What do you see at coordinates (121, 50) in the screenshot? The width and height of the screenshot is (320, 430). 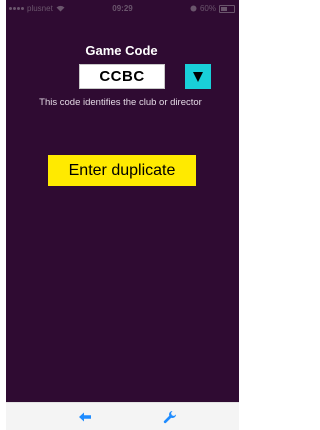 I see `game-code-label: Game Code` at bounding box center [121, 50].